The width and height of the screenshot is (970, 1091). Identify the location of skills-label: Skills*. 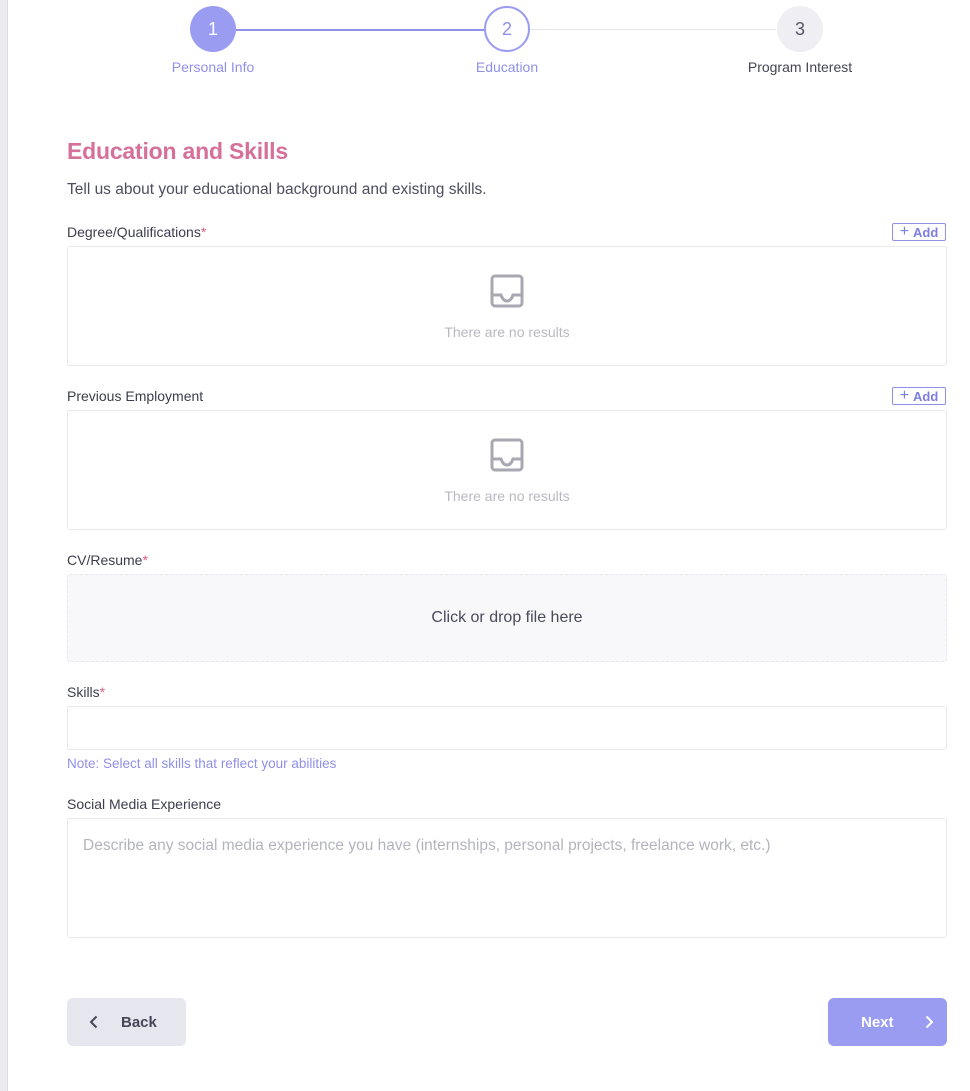
(86, 692).